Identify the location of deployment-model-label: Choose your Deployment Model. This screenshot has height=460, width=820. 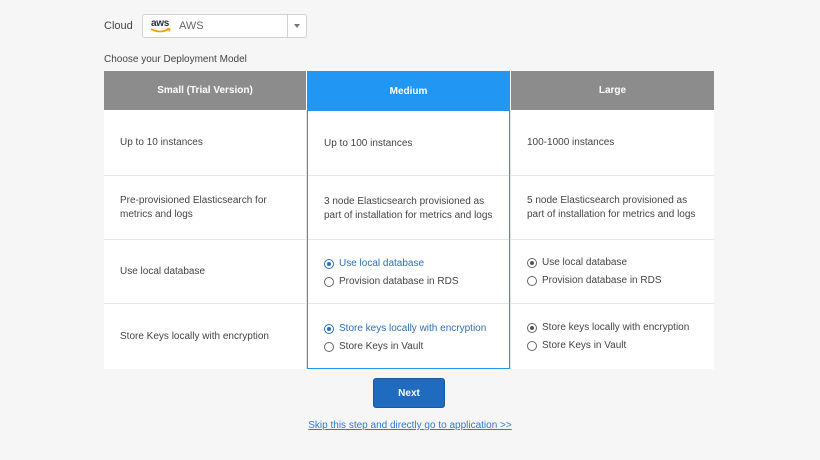
(175, 59).